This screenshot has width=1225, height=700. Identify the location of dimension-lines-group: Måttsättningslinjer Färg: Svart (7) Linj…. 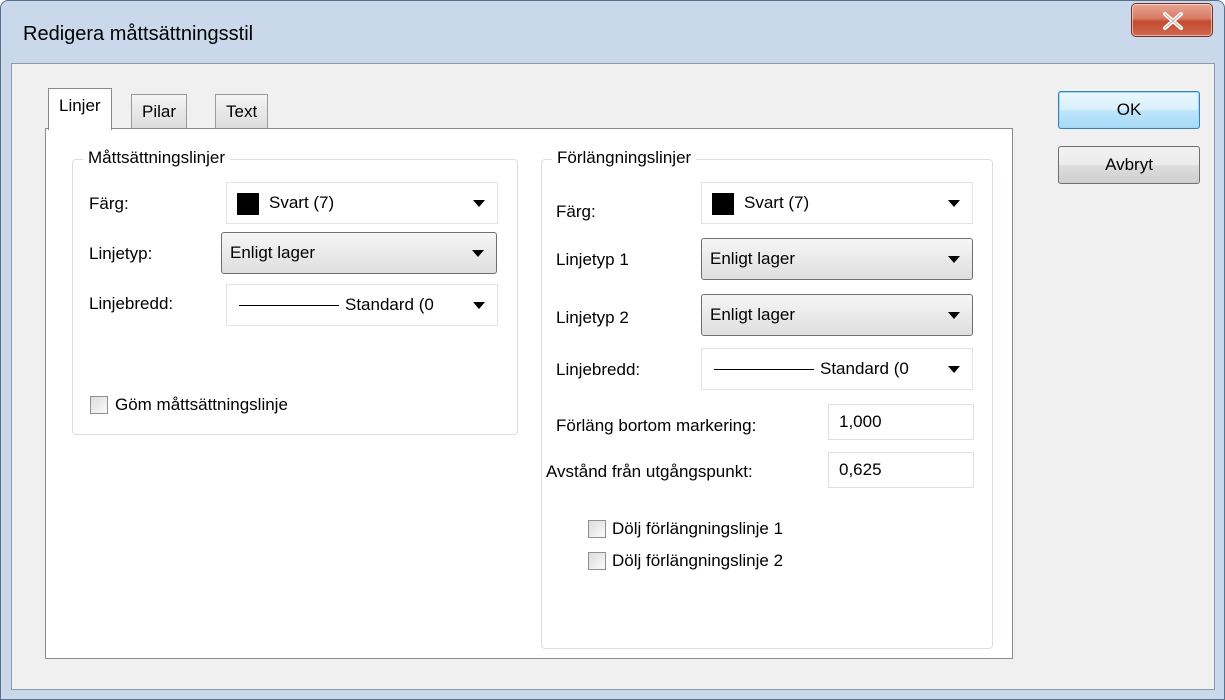
(295, 291).